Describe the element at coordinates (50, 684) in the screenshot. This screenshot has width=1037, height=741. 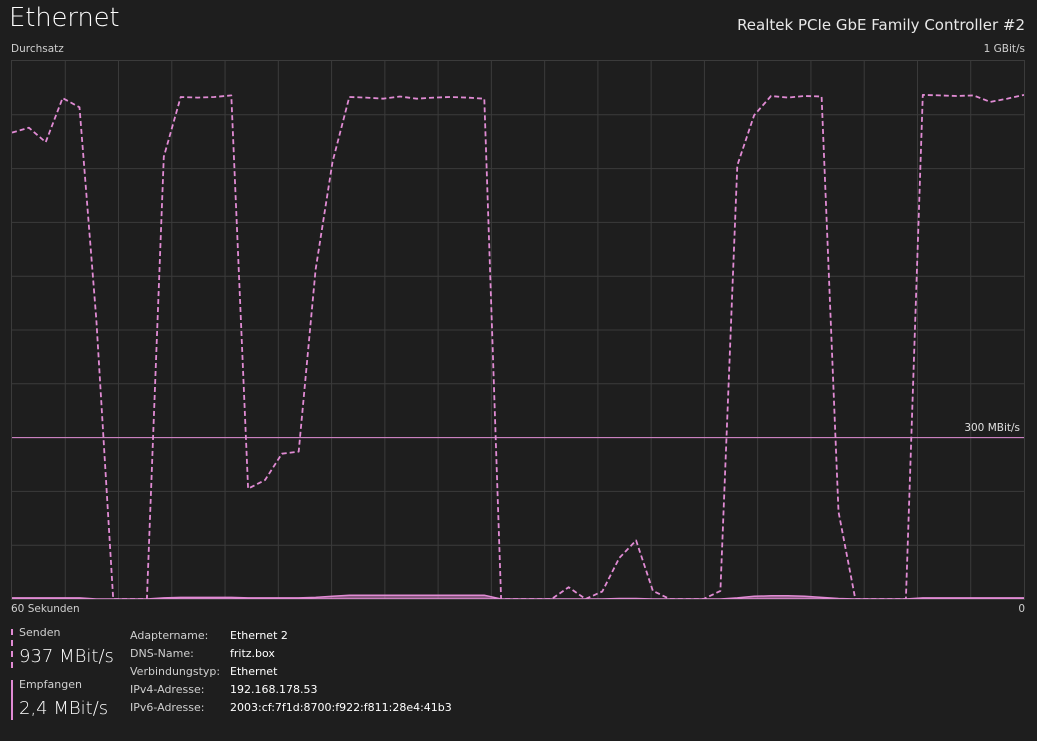
I see `receive-label: Empfangen` at that location.